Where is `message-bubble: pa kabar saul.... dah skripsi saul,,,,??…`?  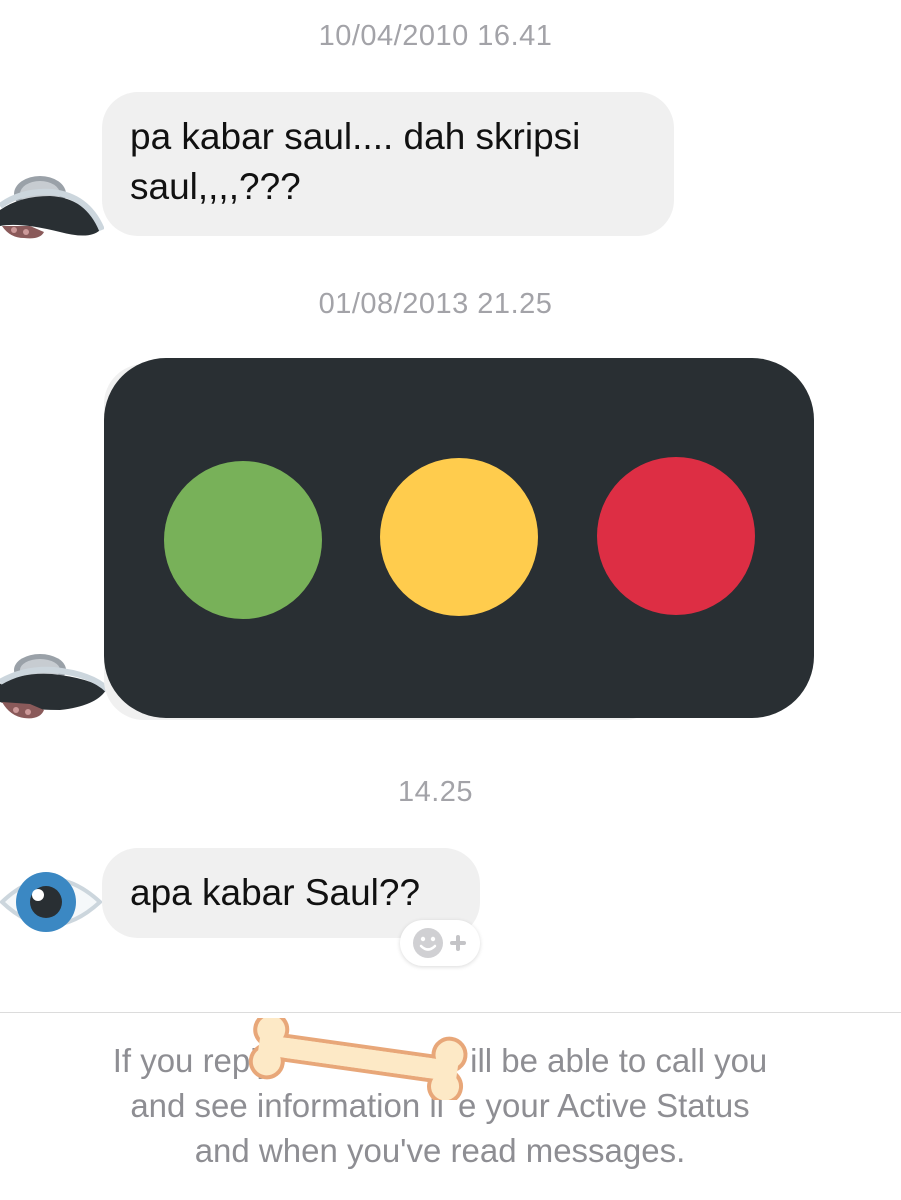
message-bubble: pa kabar saul.... dah skripsi saul,,,,??… is located at coordinates (388, 164).